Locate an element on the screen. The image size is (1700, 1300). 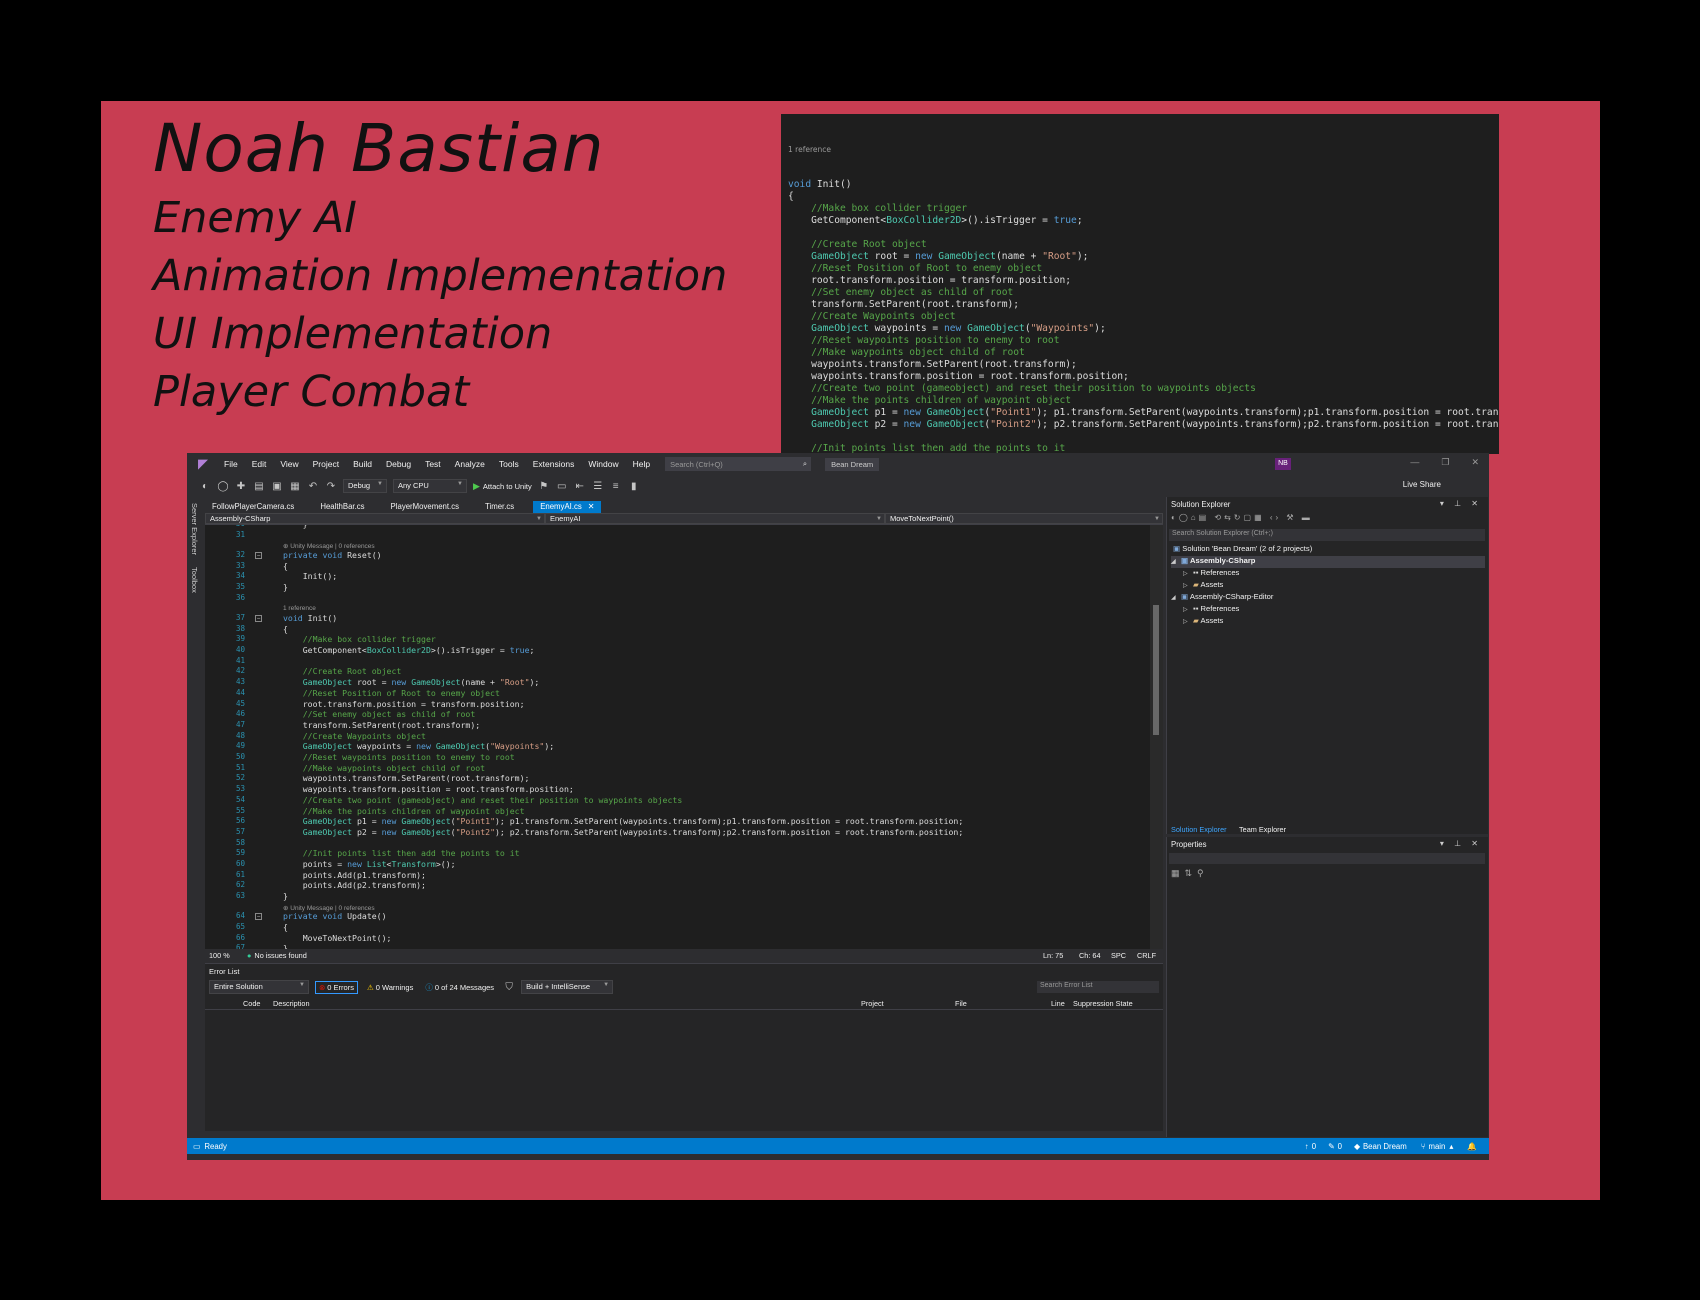
back-icon: ◐ is located at coordinates (205, 486).